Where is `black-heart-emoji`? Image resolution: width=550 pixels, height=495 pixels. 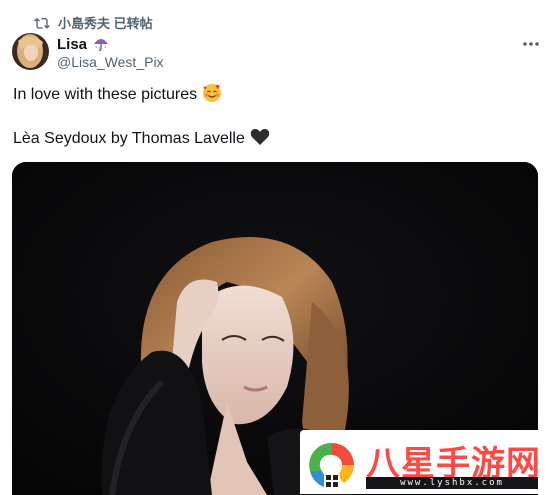 black-heart-emoji is located at coordinates (260, 139).